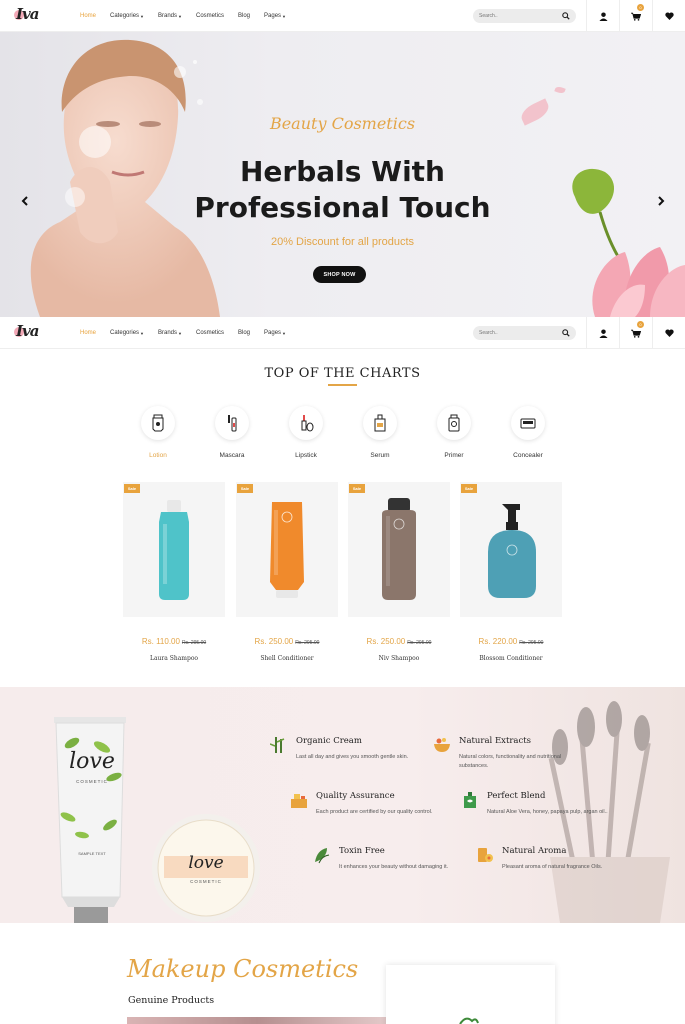  Describe the element at coordinates (516, 796) in the screenshot. I see `feature-title: Perfect Blend` at that location.